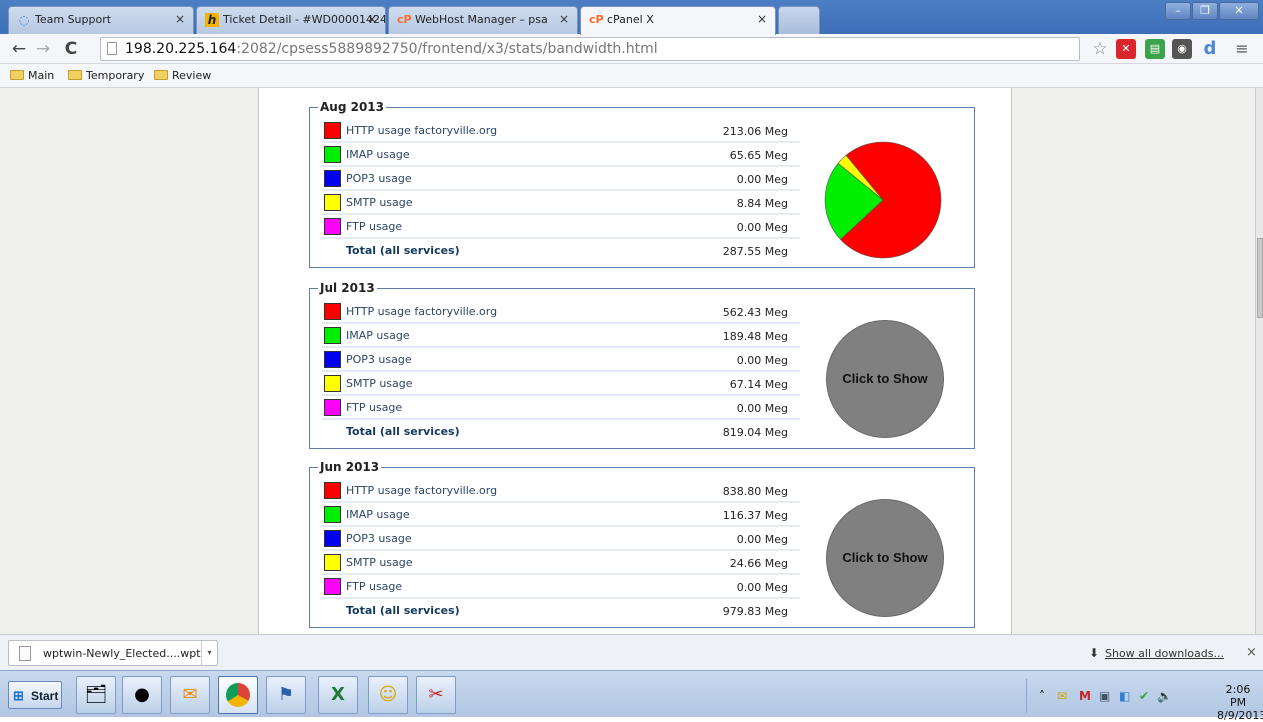  I want to click on total-value: 979.83 Meg, so click(755, 611).